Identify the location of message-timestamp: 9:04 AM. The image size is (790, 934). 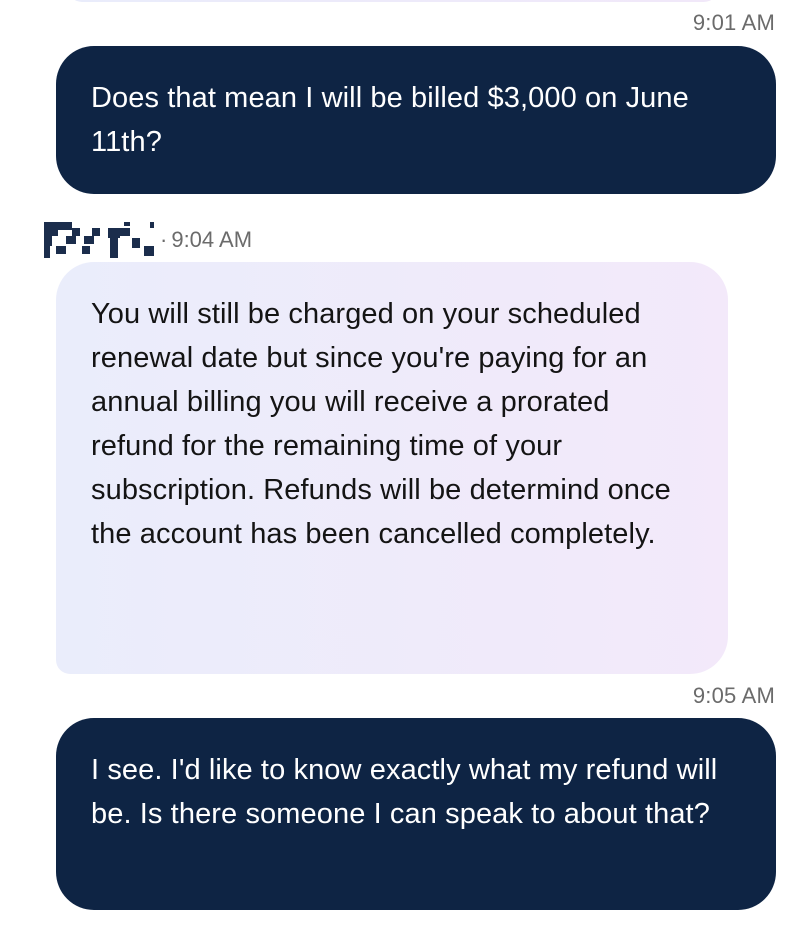
(212, 239).